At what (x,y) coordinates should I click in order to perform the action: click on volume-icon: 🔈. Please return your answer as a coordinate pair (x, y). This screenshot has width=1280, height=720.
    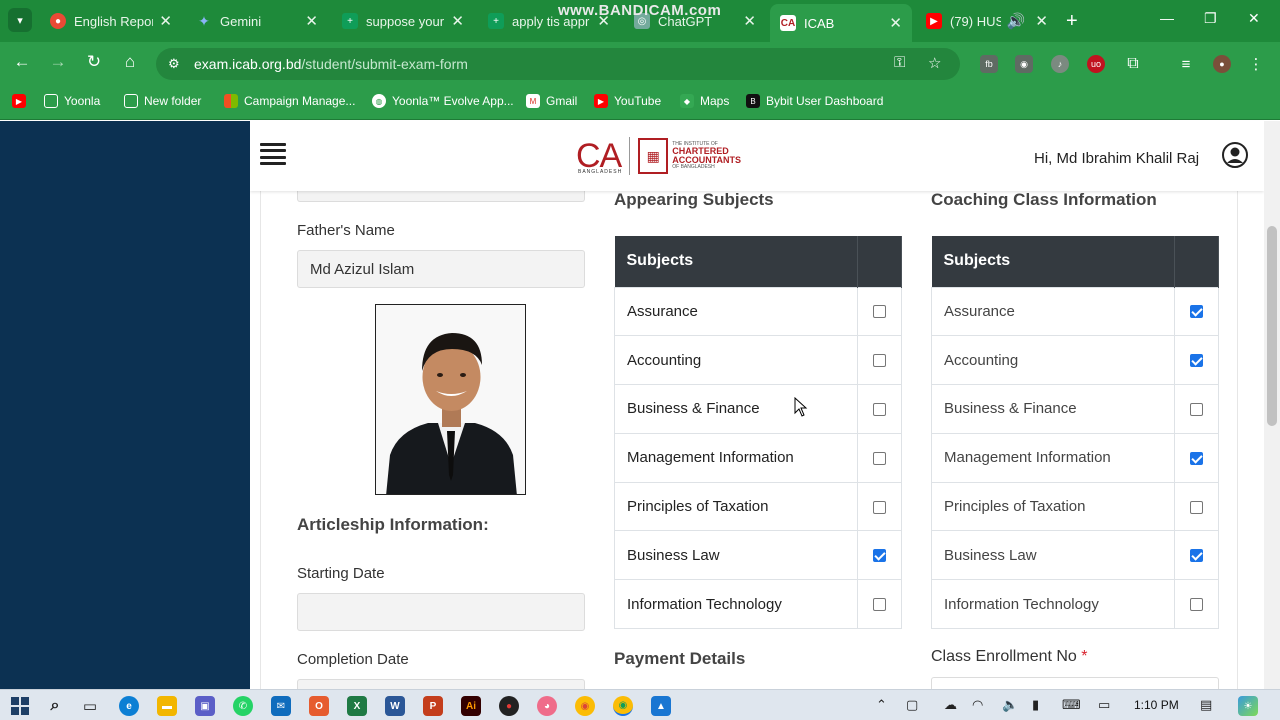
    Looking at the image, I should click on (1010, 705).